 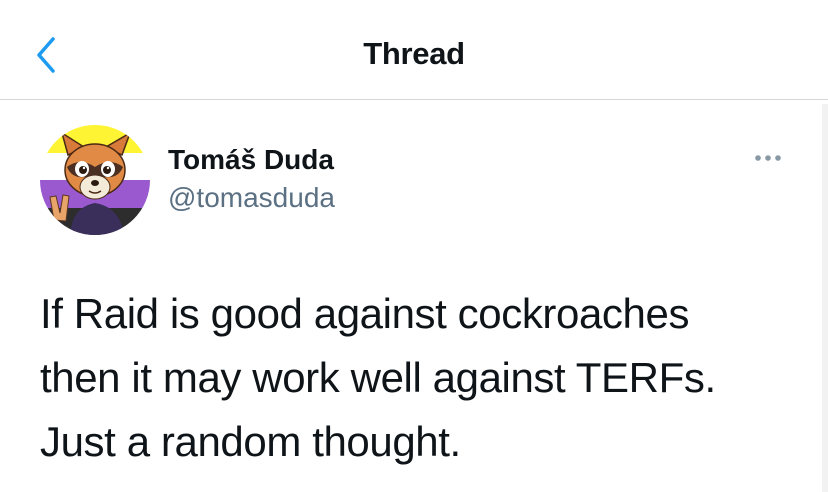 I want to click on avatar, so click(x=95, y=180).